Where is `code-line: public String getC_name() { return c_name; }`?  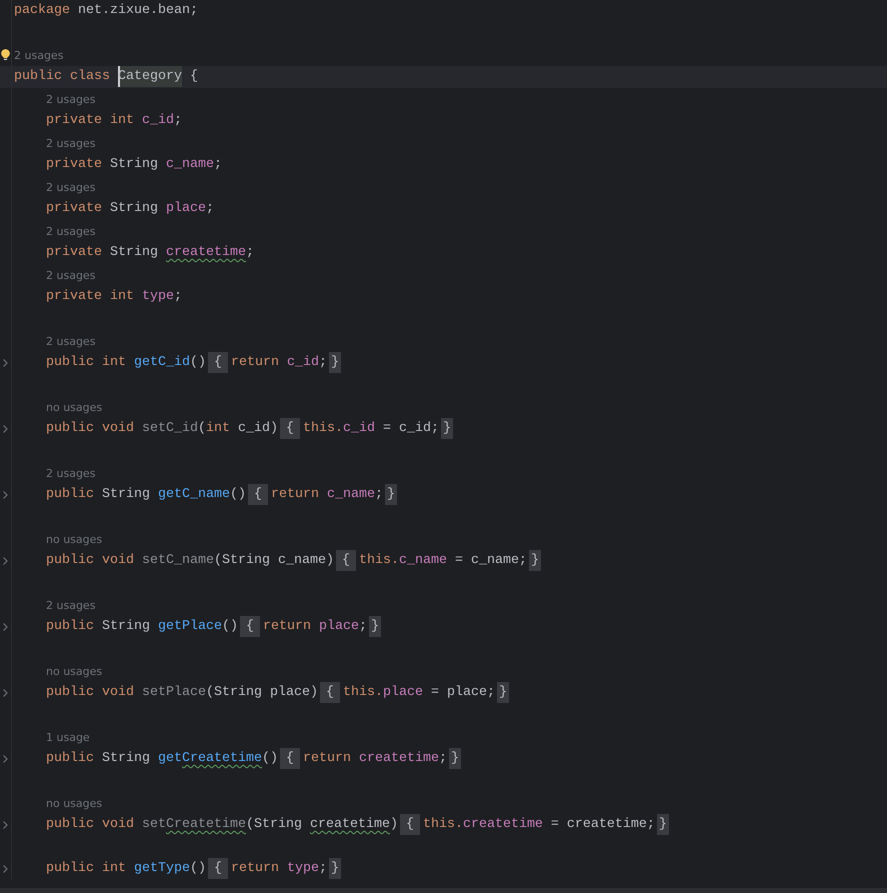
code-line: public String getC_name() { return c_name; } is located at coordinates (221, 494).